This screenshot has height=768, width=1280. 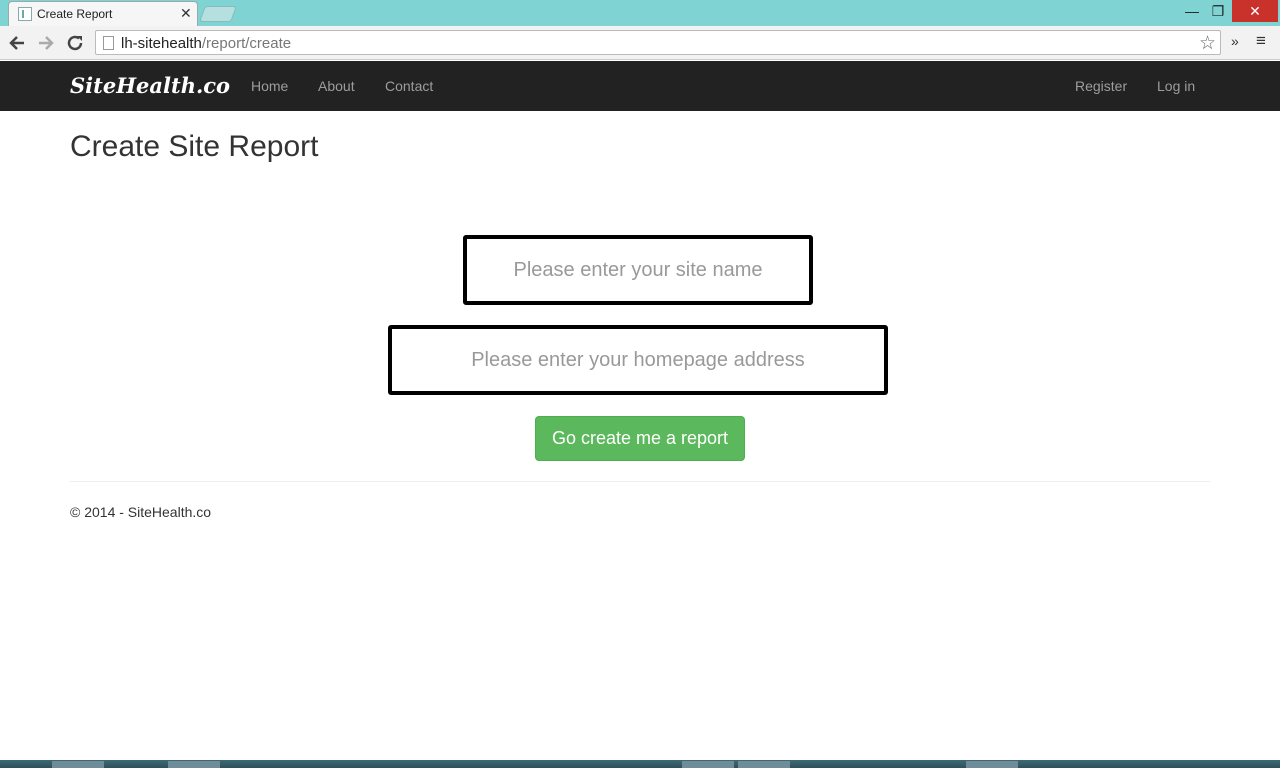 I want to click on close-window-button: ✕, so click(x=1255, y=11).